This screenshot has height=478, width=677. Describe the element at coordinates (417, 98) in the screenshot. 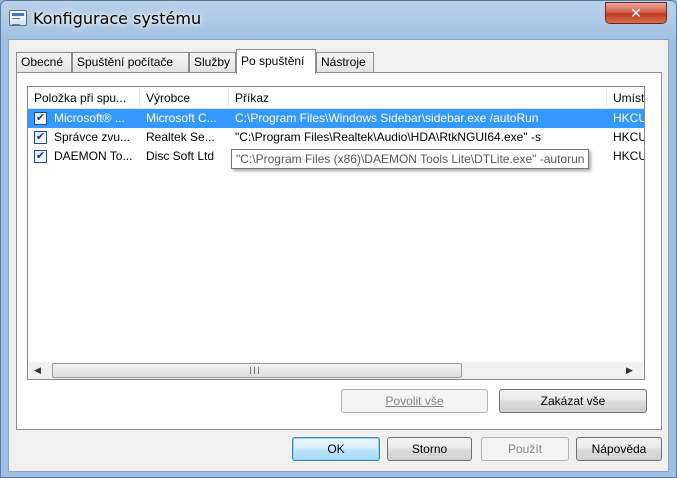

I see `column-header-command: Příkaz` at that location.